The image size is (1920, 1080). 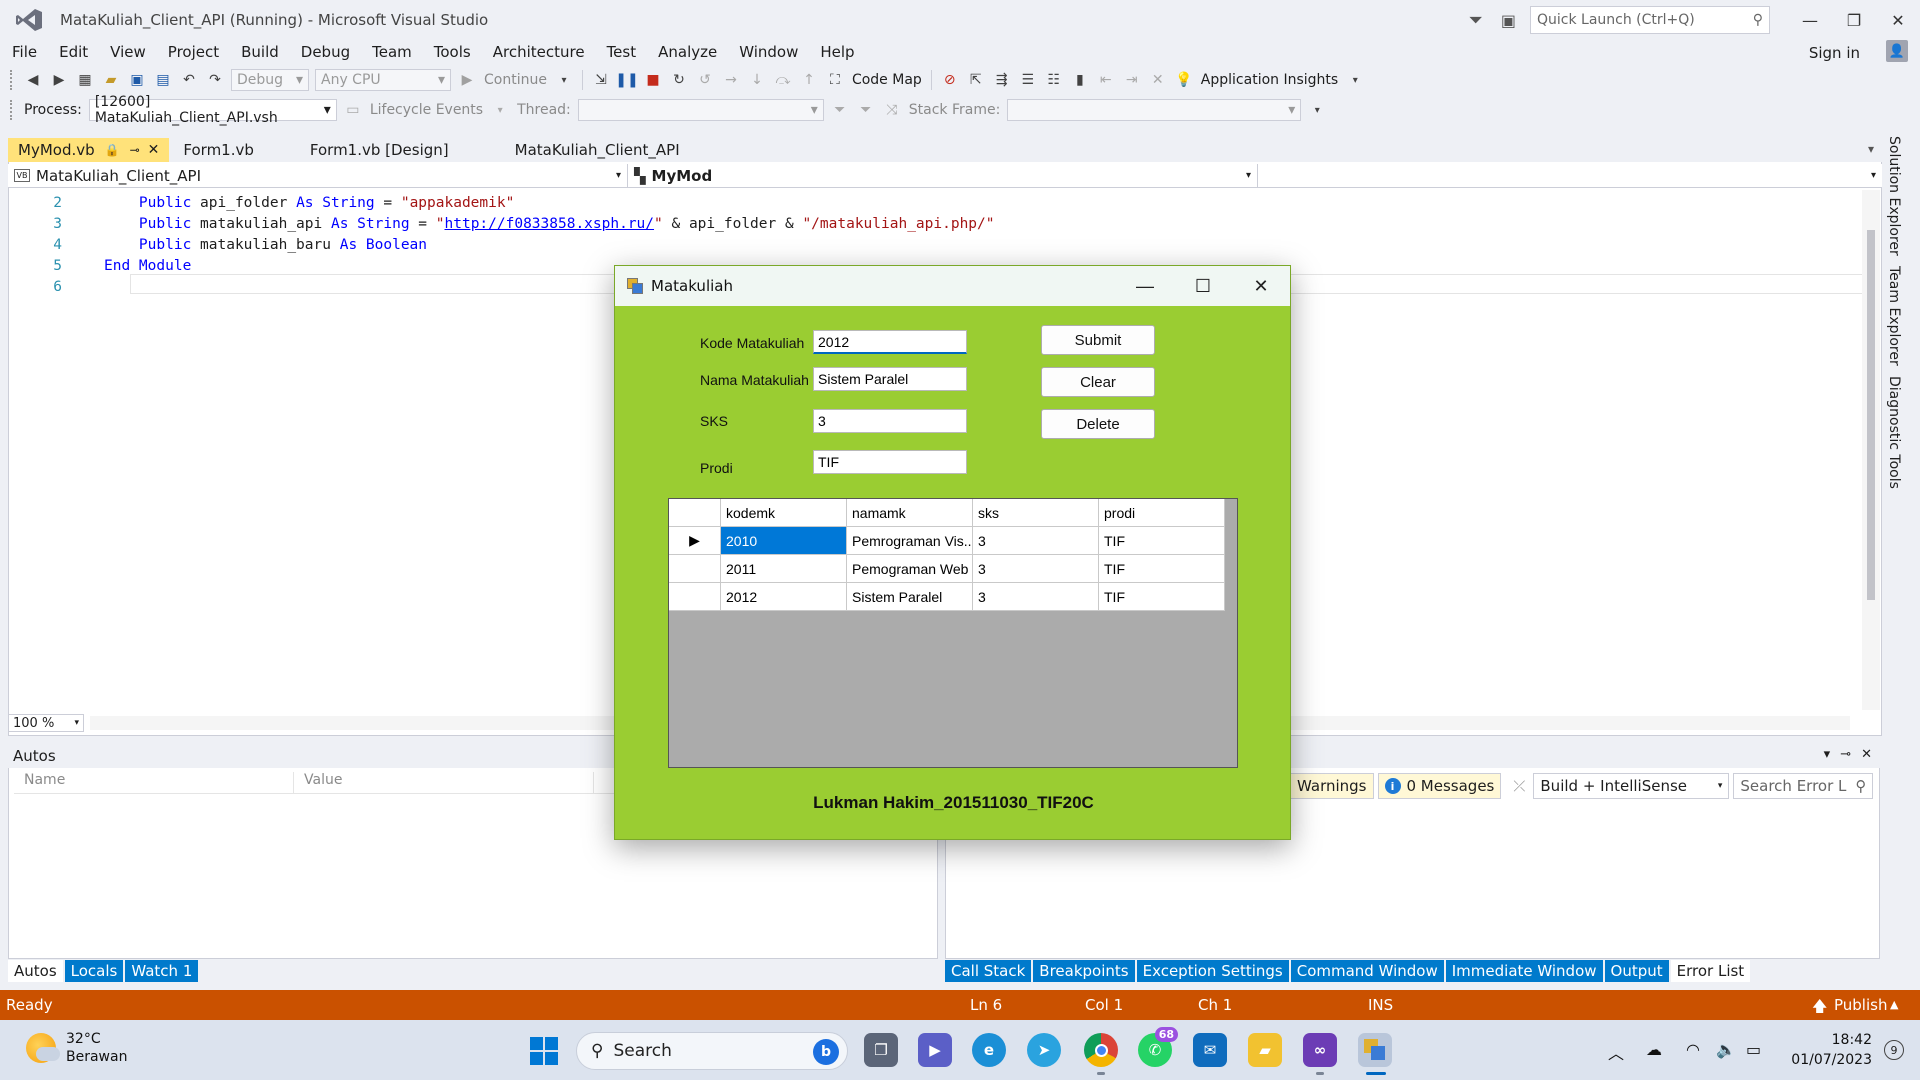 I want to click on file-explorer-icon: ▰, so click(x=1265, y=1050).